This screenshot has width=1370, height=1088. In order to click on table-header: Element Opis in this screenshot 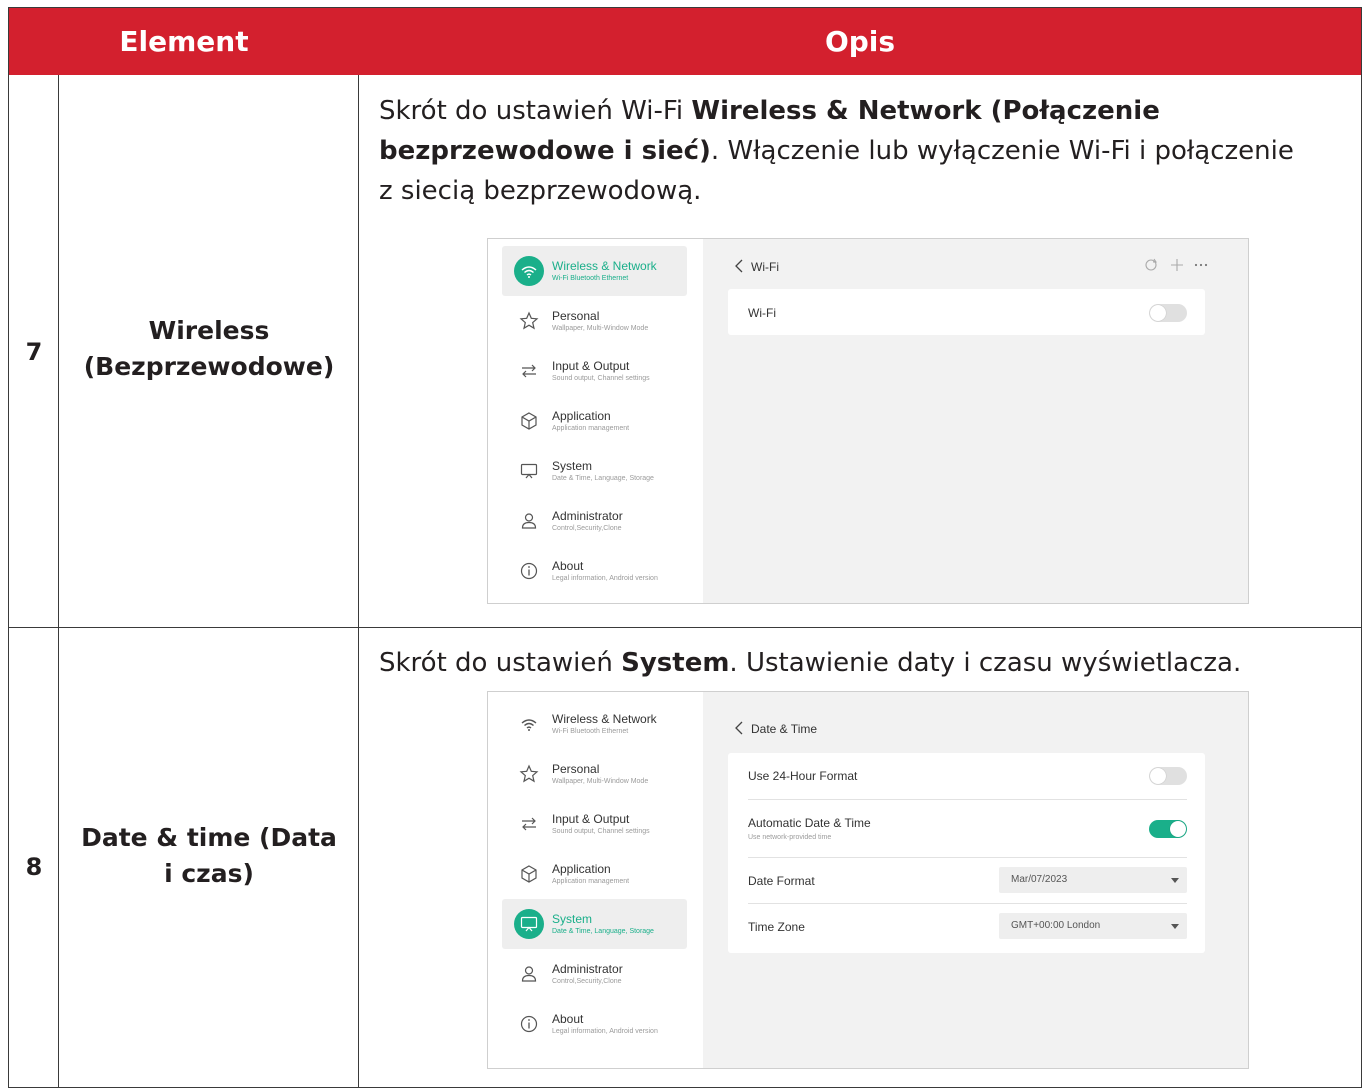, I will do `click(685, 41)`.